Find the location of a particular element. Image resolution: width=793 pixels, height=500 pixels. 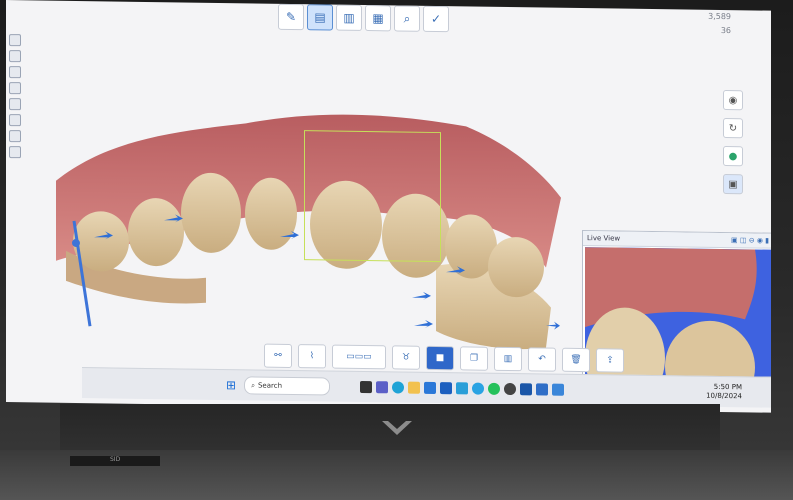

top-toolbar: ✎ ▤ ▥ ▦ ⌕ ✓ is located at coordinates (363, 18).